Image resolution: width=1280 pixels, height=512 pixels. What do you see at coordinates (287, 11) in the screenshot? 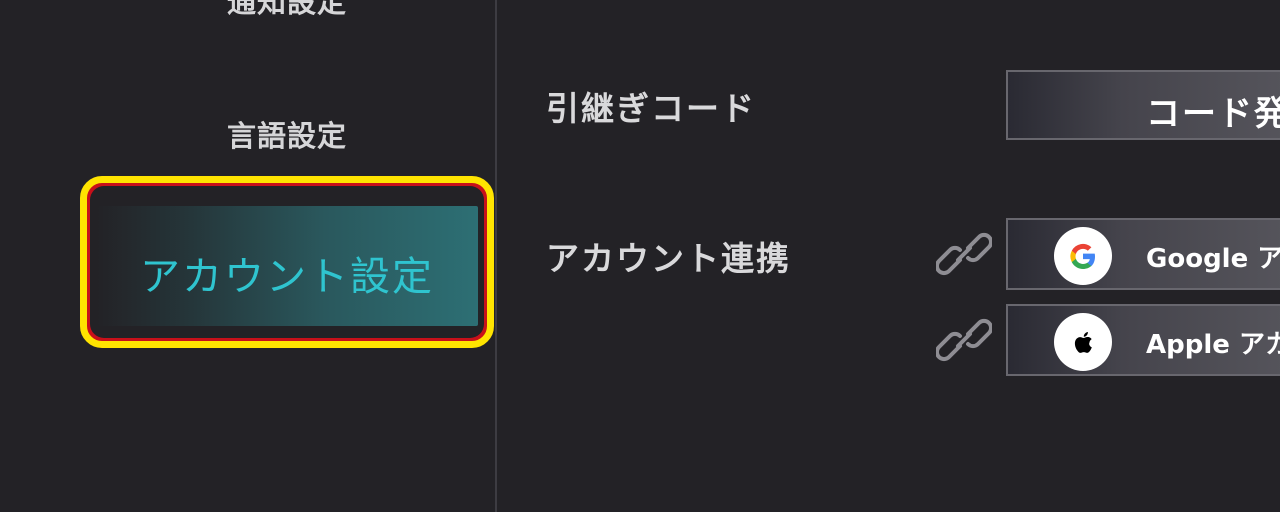
I see `sidebar-item-notifications: 通知設定` at bounding box center [287, 11].